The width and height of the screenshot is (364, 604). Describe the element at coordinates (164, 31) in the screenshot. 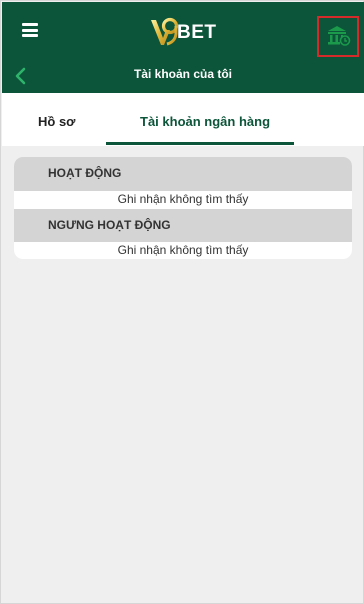

I see `logo-mark-icon` at that location.